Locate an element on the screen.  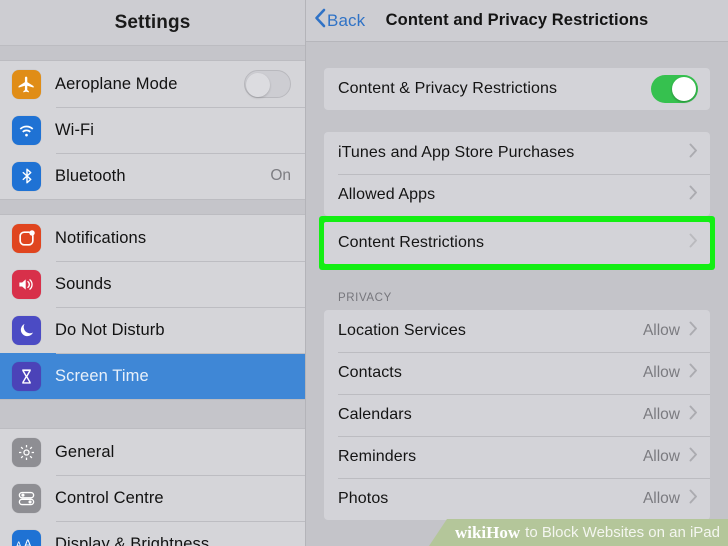
notifications-icon is located at coordinates (26, 238).